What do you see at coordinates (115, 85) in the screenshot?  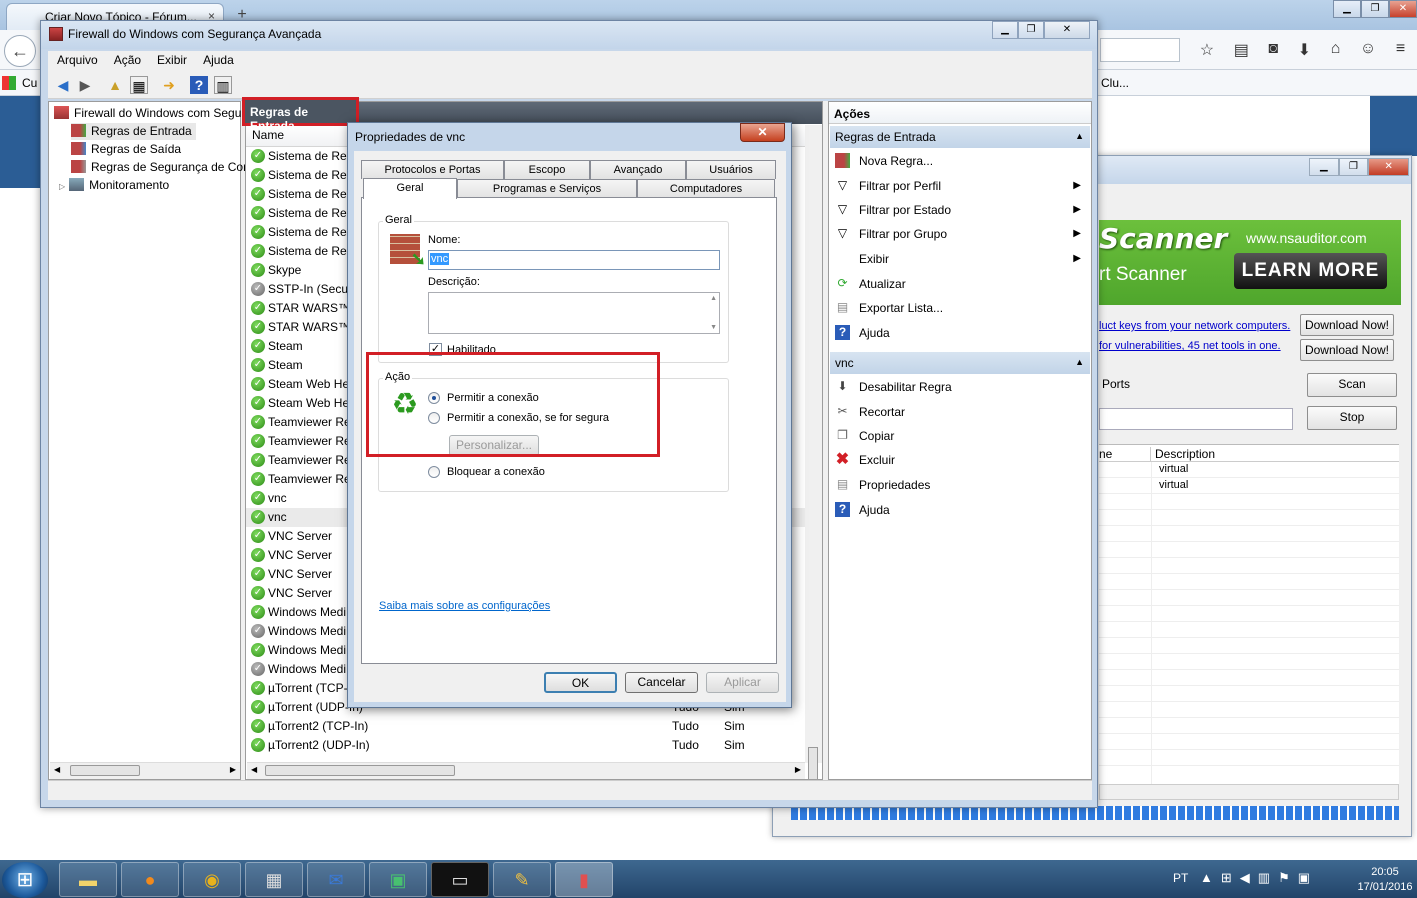 I see `up-folder-icon: ▲` at bounding box center [115, 85].